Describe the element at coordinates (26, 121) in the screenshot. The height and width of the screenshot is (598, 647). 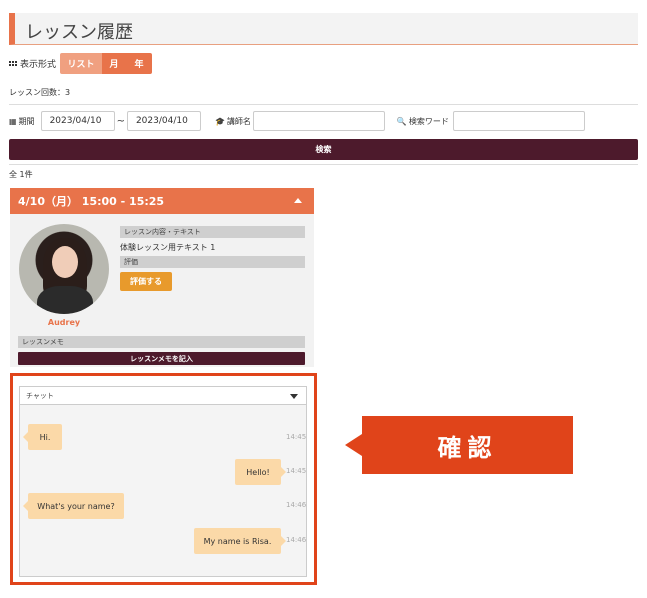
I see `period-label: 期間` at that location.